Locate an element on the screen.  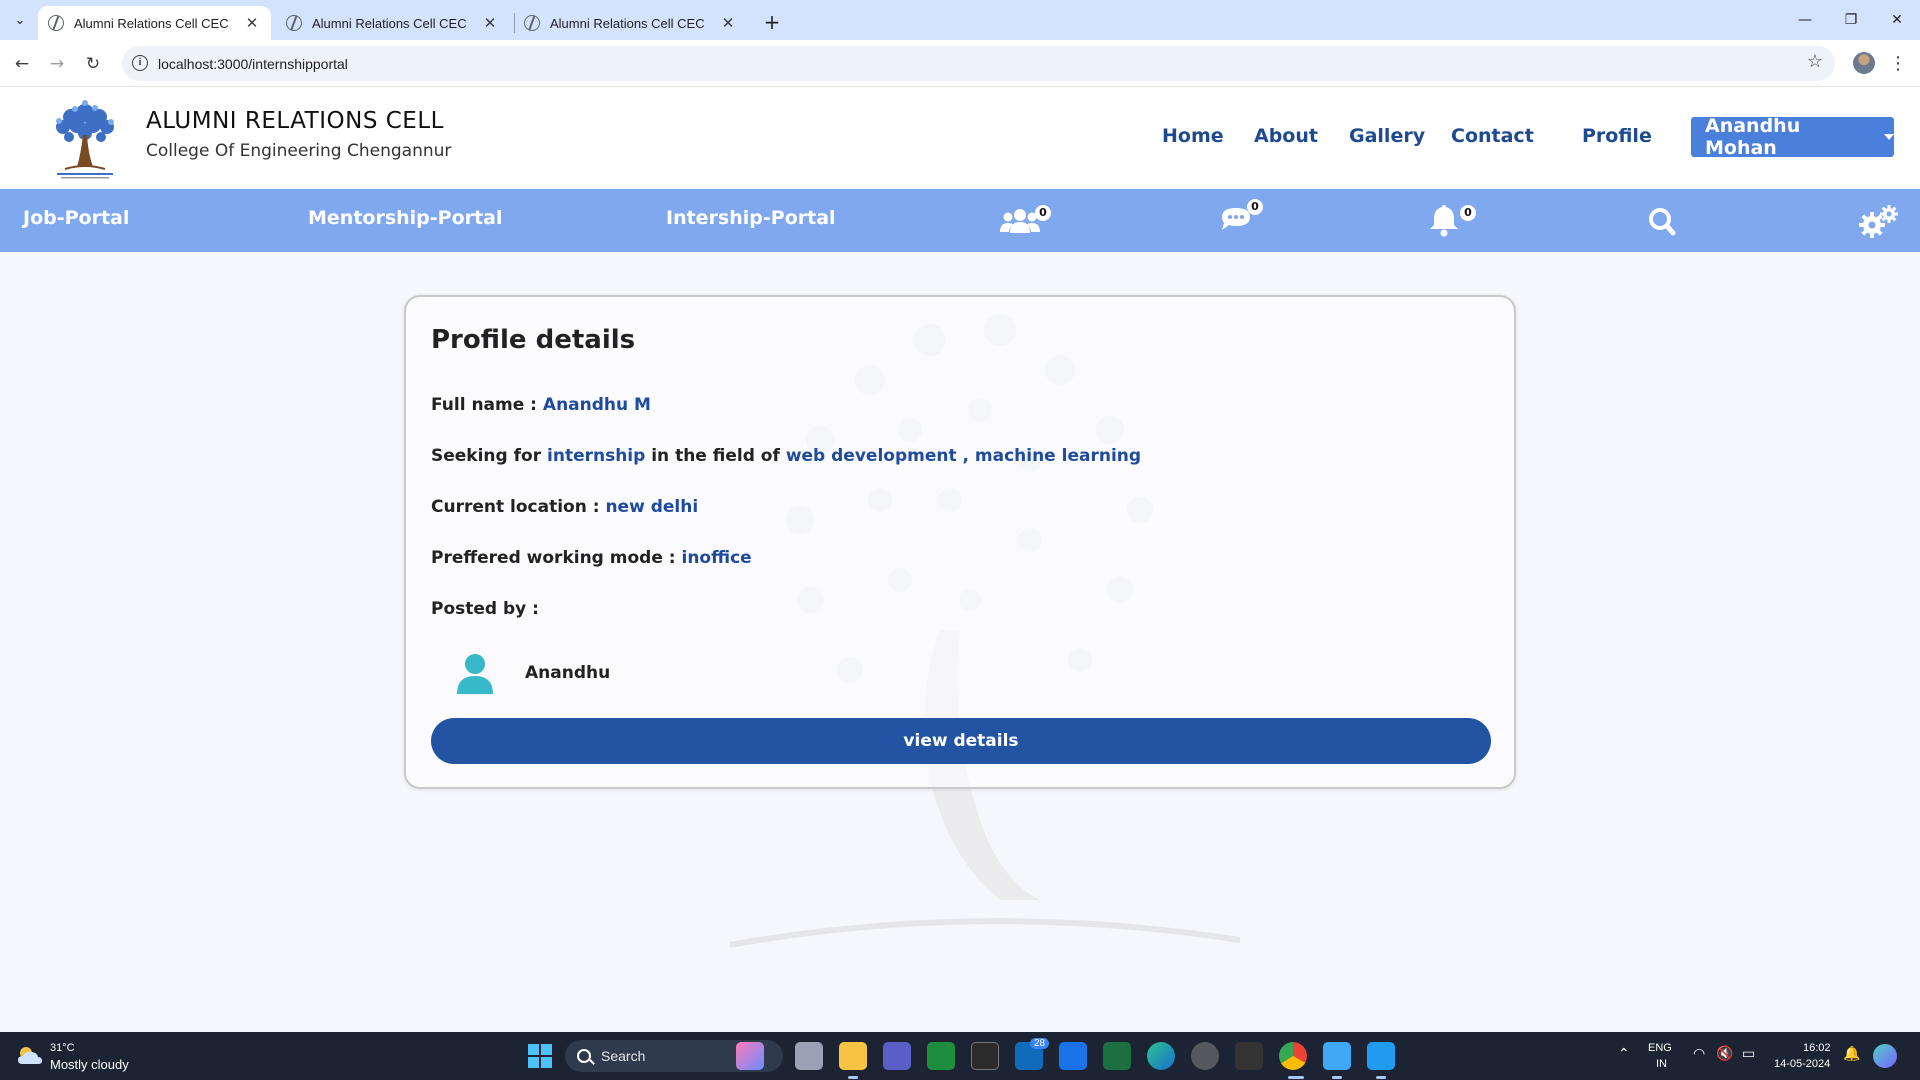
view-details-button: view details is located at coordinates (961, 741).